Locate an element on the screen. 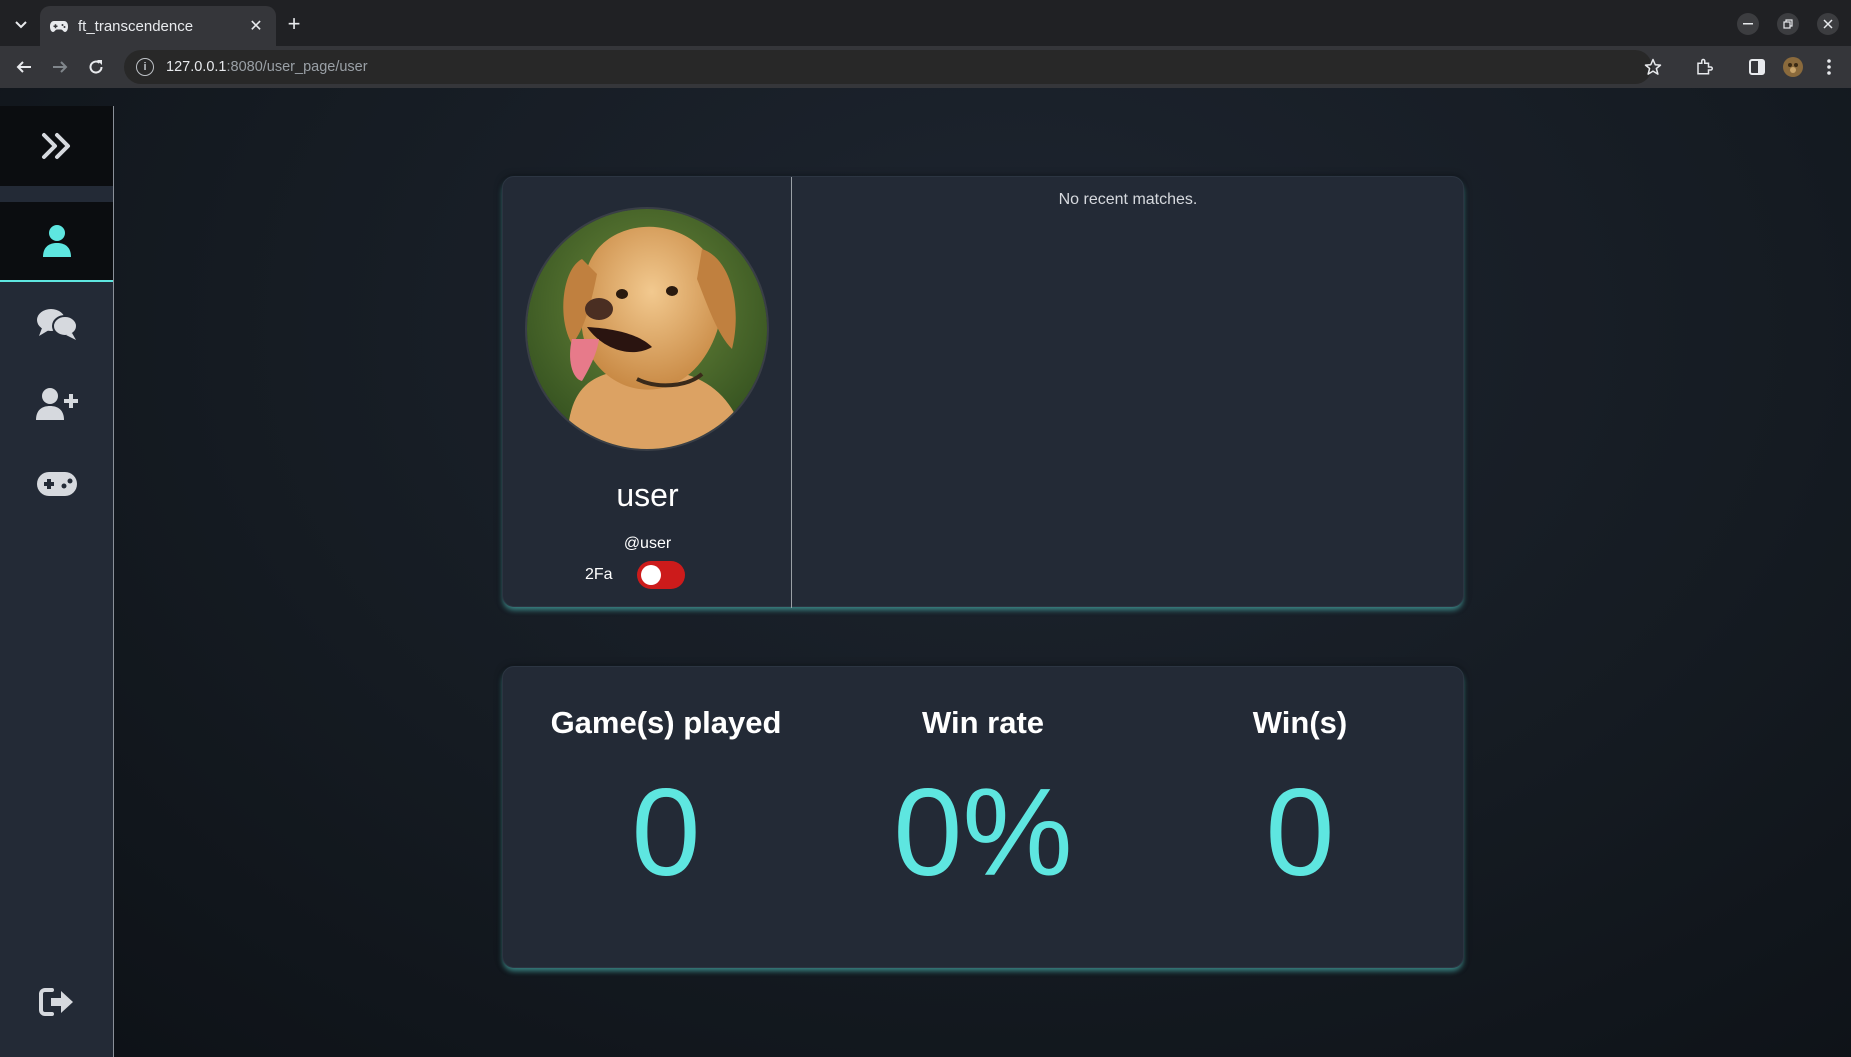 The height and width of the screenshot is (1057, 1851). browser-menu-icon is located at coordinates (1829, 67).